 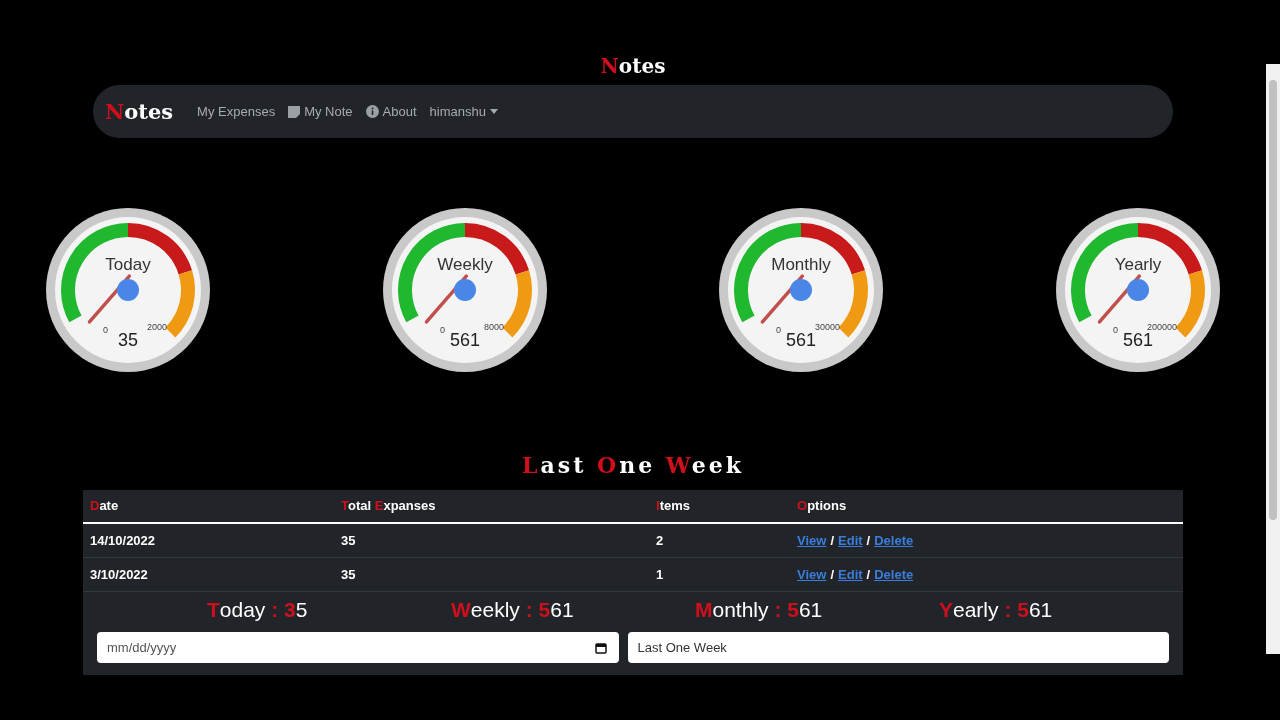 What do you see at coordinates (128, 340) in the screenshot?
I see `gauge-value: 35` at bounding box center [128, 340].